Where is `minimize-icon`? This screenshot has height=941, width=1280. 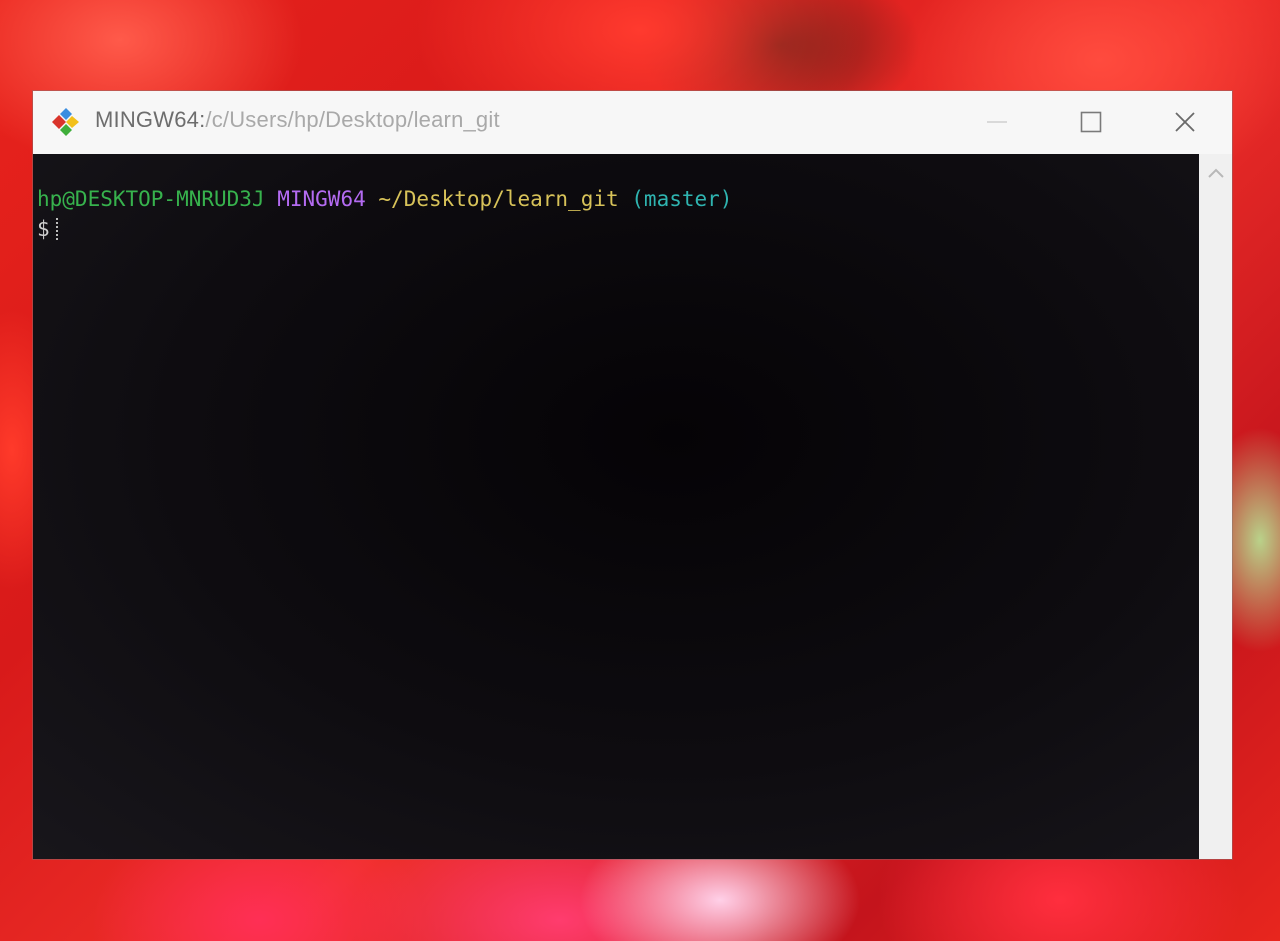
minimize-icon is located at coordinates (997, 122).